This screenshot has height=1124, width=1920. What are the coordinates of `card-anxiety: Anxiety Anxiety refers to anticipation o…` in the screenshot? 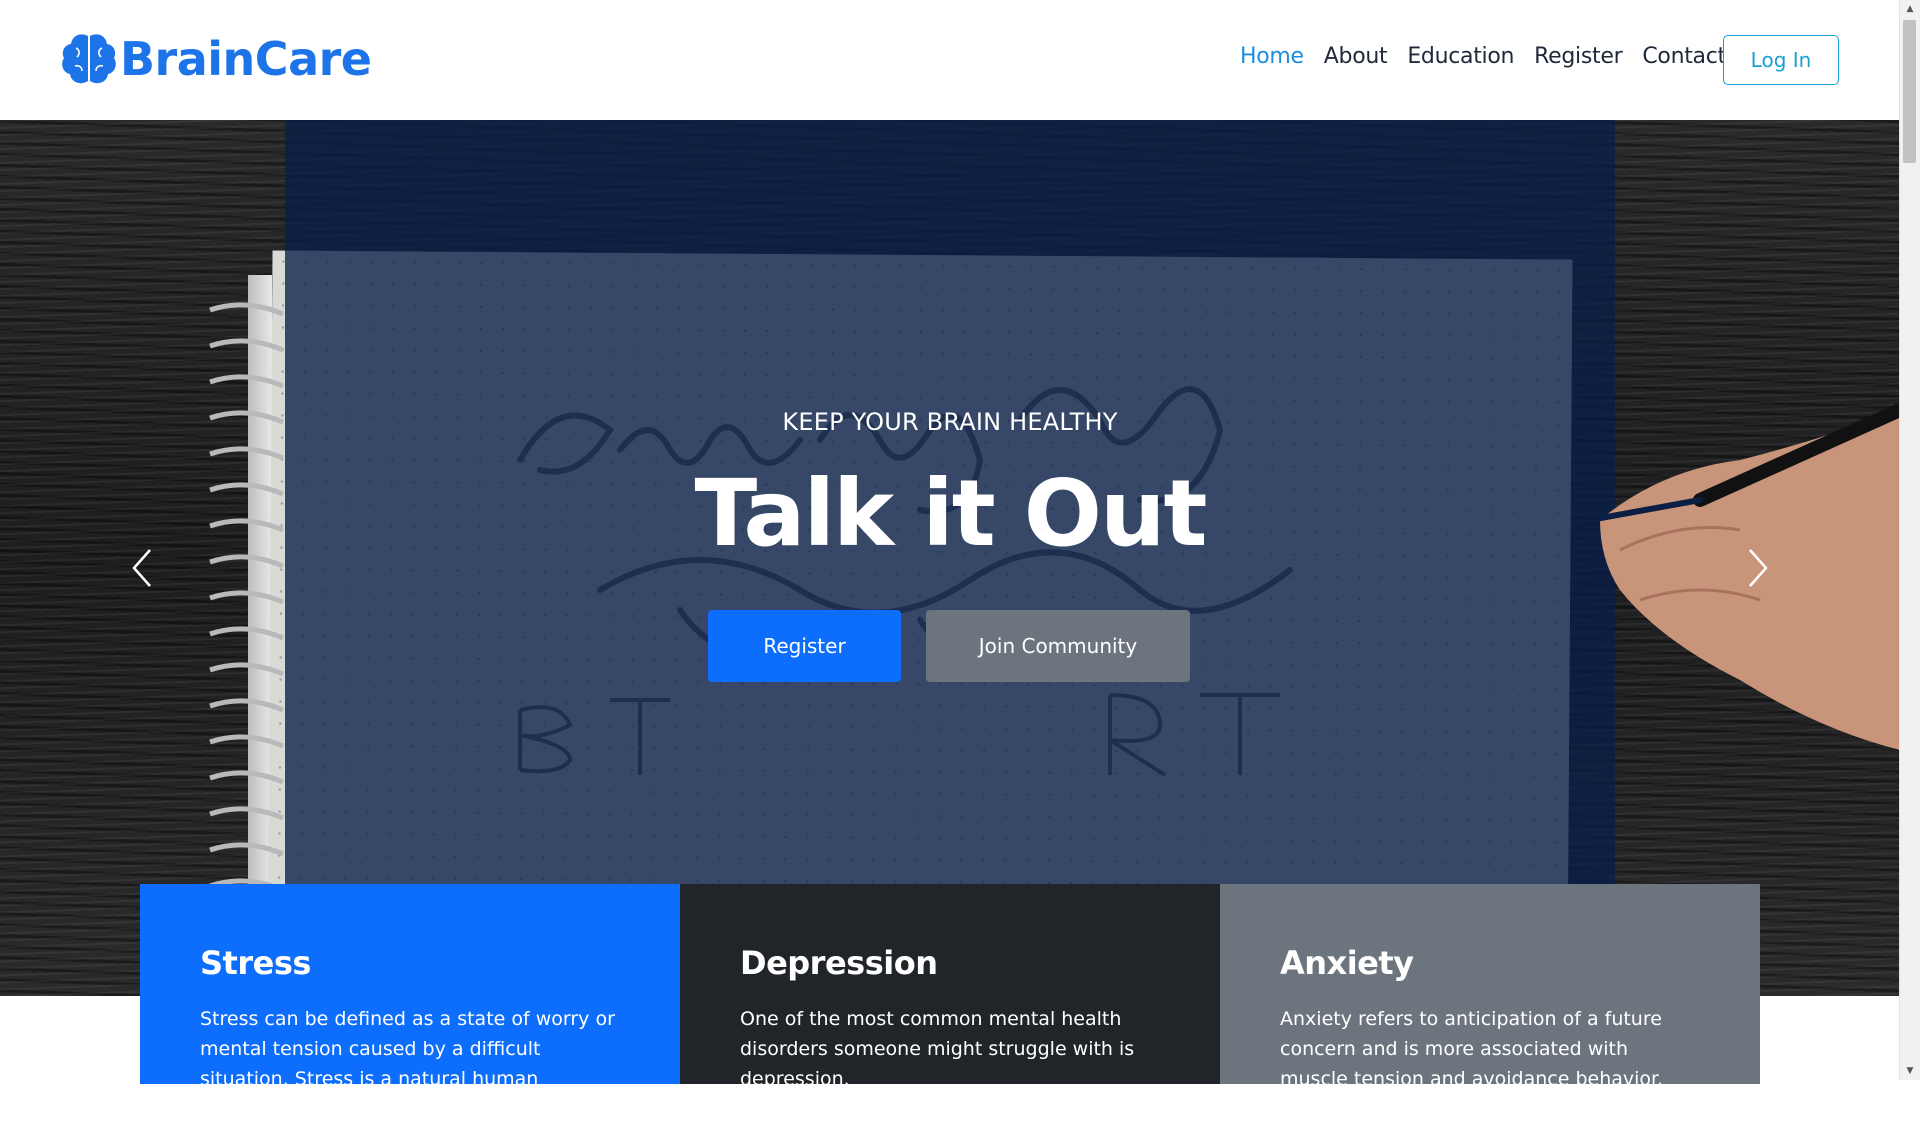 It's located at (1490, 1002).